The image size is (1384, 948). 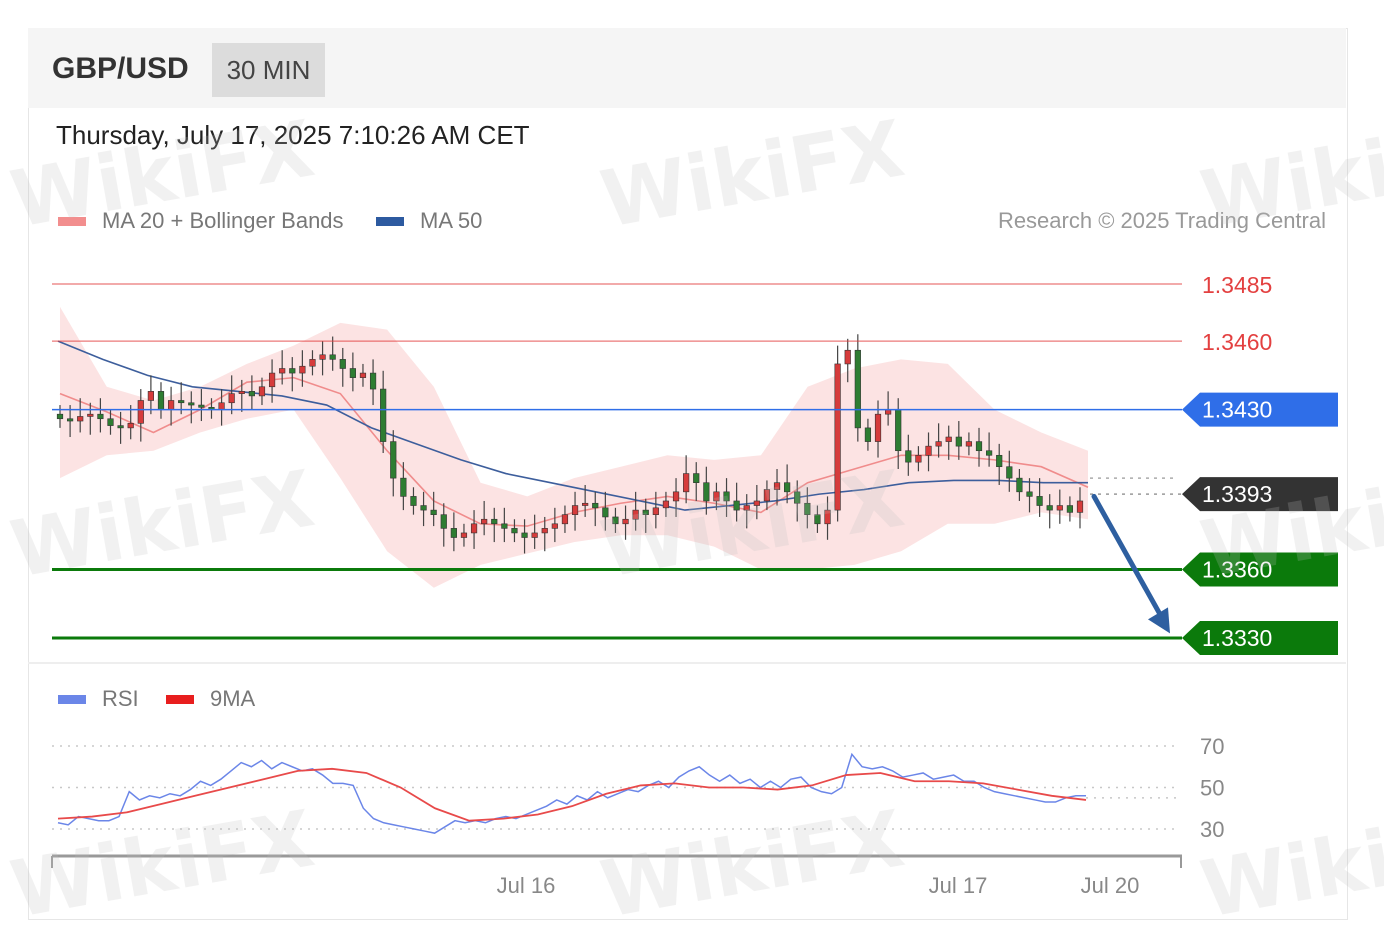 I want to click on x-tick-label: Jul 16, so click(x=526, y=885).